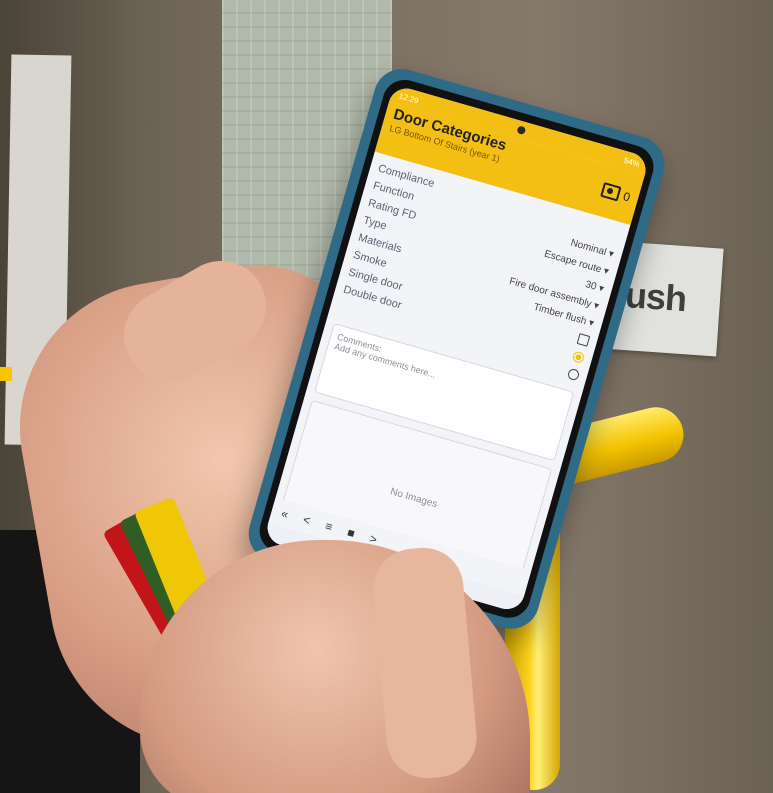 The width and height of the screenshot is (773, 793). I want to click on status-time: 12:29, so click(409, 98).